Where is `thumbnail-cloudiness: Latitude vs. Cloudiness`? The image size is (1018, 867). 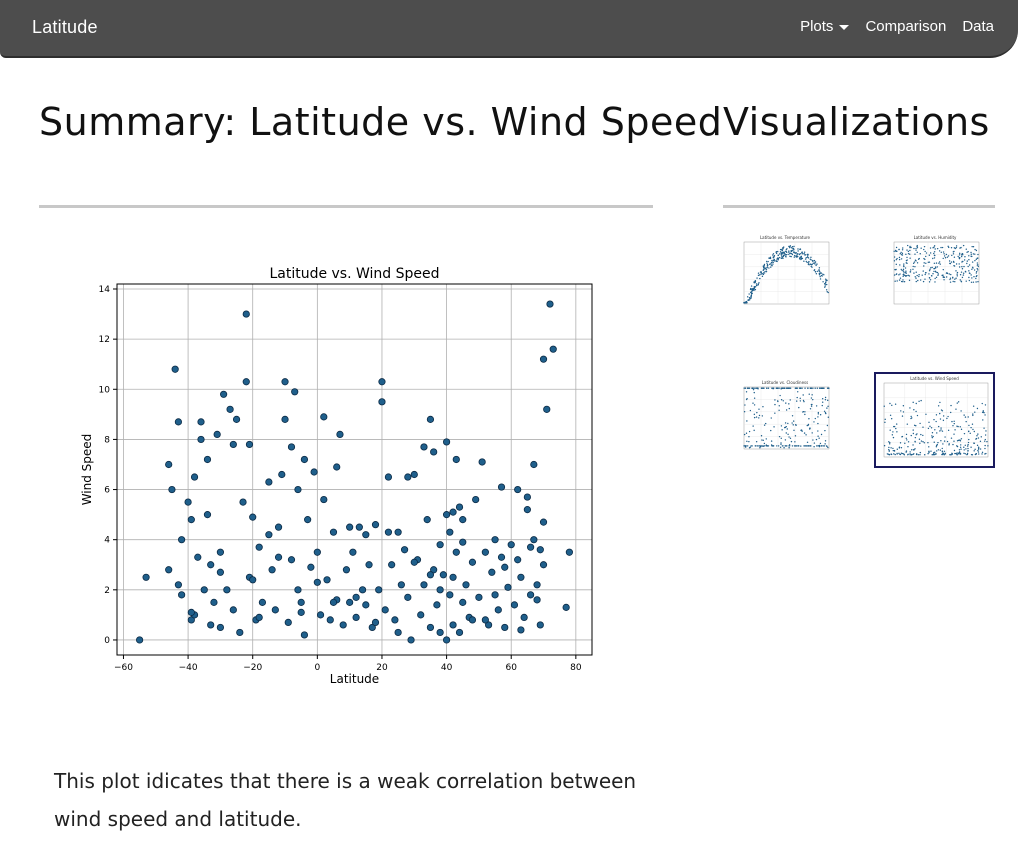
thumbnail-cloudiness: Latitude vs. Cloudiness is located at coordinates (785, 418).